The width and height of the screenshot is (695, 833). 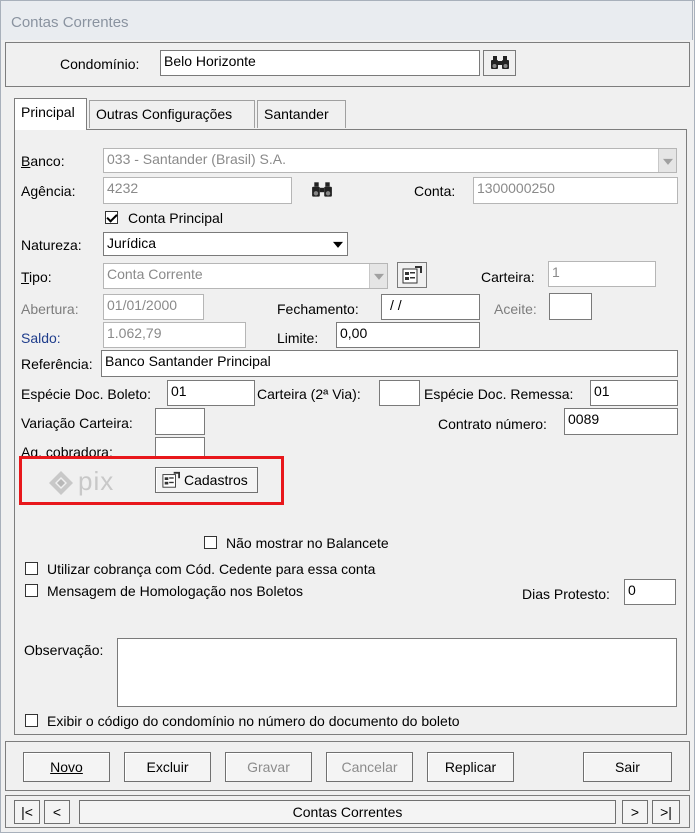 I want to click on nao-mostrar-balancete-checkbox, so click(x=210, y=542).